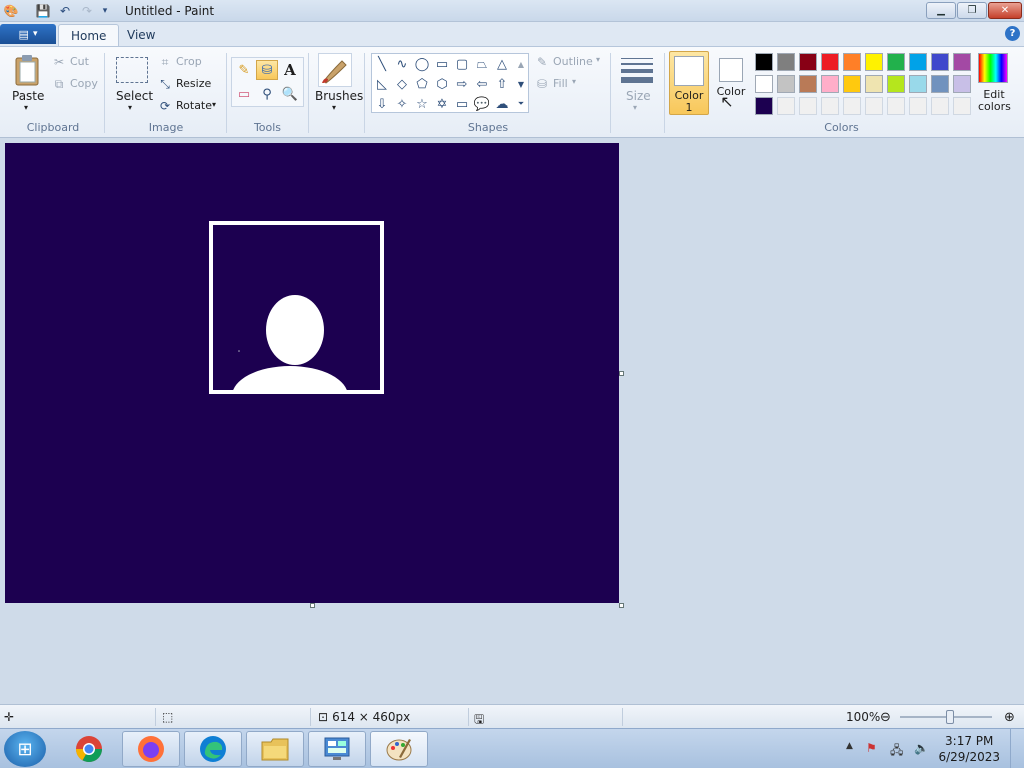  What do you see at coordinates (402, 84) in the screenshot?
I see `diamond-shape-icon: ◇` at bounding box center [402, 84].